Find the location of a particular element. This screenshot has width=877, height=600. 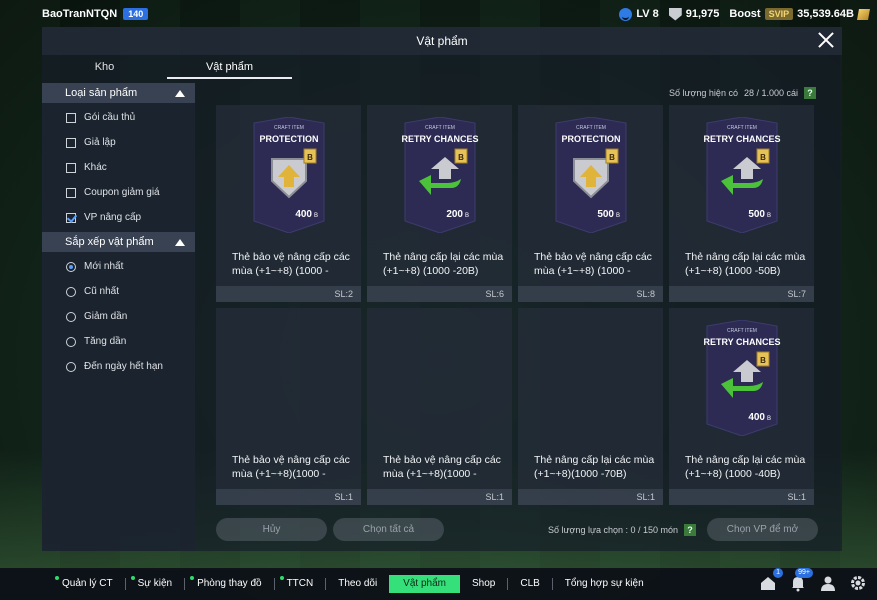

nav-su-kien: Sự kiện is located at coordinates (155, 584).